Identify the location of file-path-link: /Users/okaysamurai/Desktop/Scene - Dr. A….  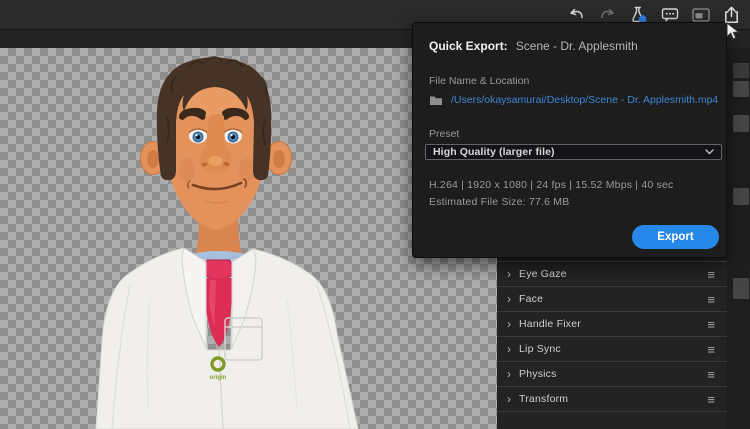
(584, 100).